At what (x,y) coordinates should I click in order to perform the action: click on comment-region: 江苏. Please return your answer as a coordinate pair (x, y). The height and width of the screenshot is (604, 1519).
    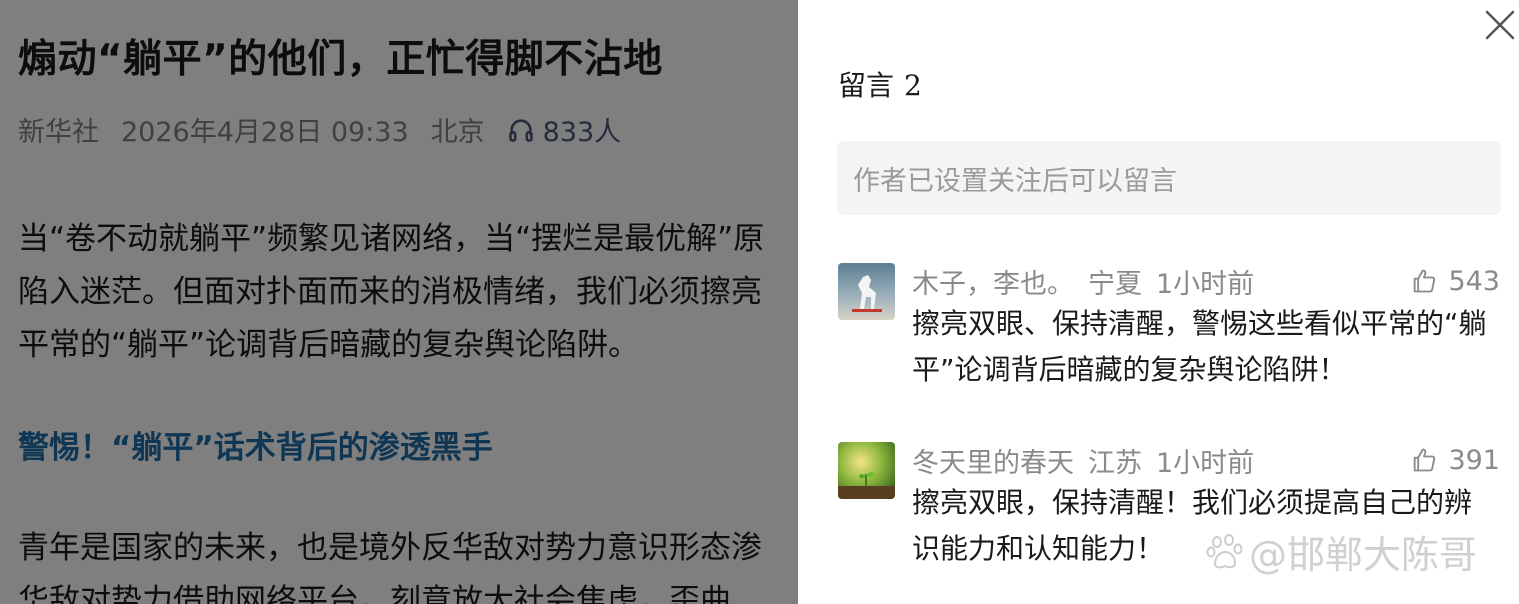
    Looking at the image, I should click on (1115, 463).